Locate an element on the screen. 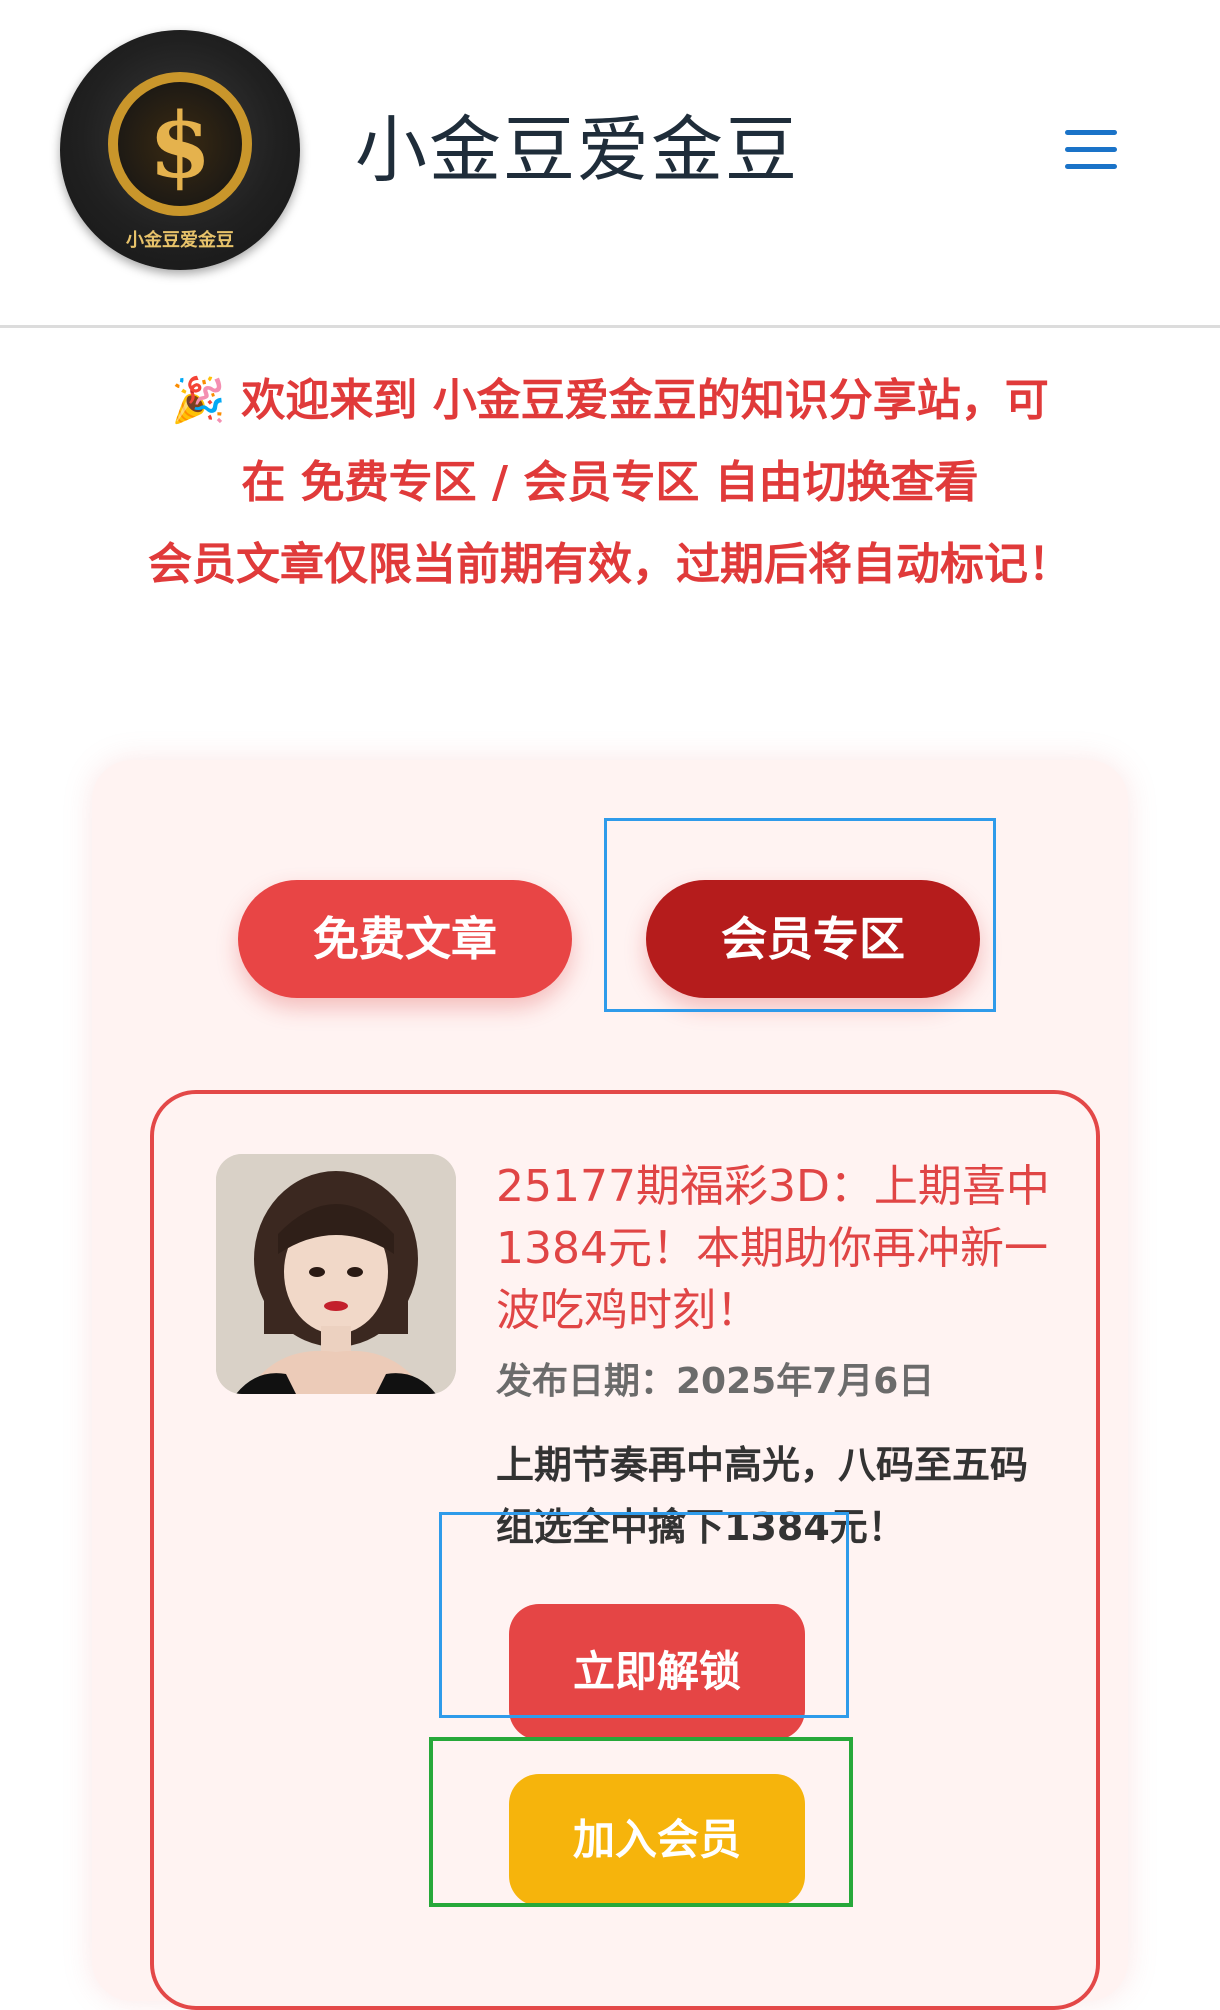 This screenshot has height=2010, width=1220. dollar-sign-icon: $ is located at coordinates (180, 146).